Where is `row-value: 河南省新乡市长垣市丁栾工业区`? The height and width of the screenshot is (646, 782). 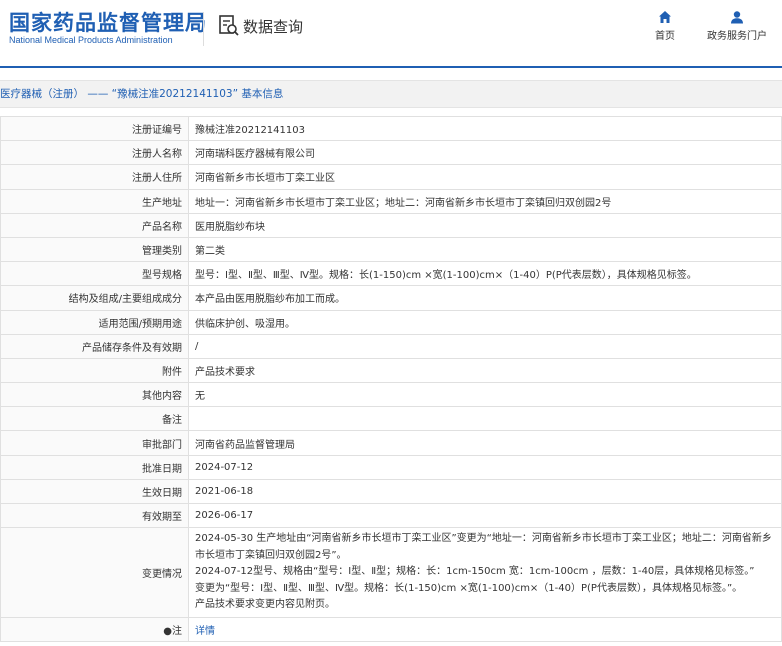
row-value: 河南省新乡市长垣市丁栾工业区 is located at coordinates (485, 177).